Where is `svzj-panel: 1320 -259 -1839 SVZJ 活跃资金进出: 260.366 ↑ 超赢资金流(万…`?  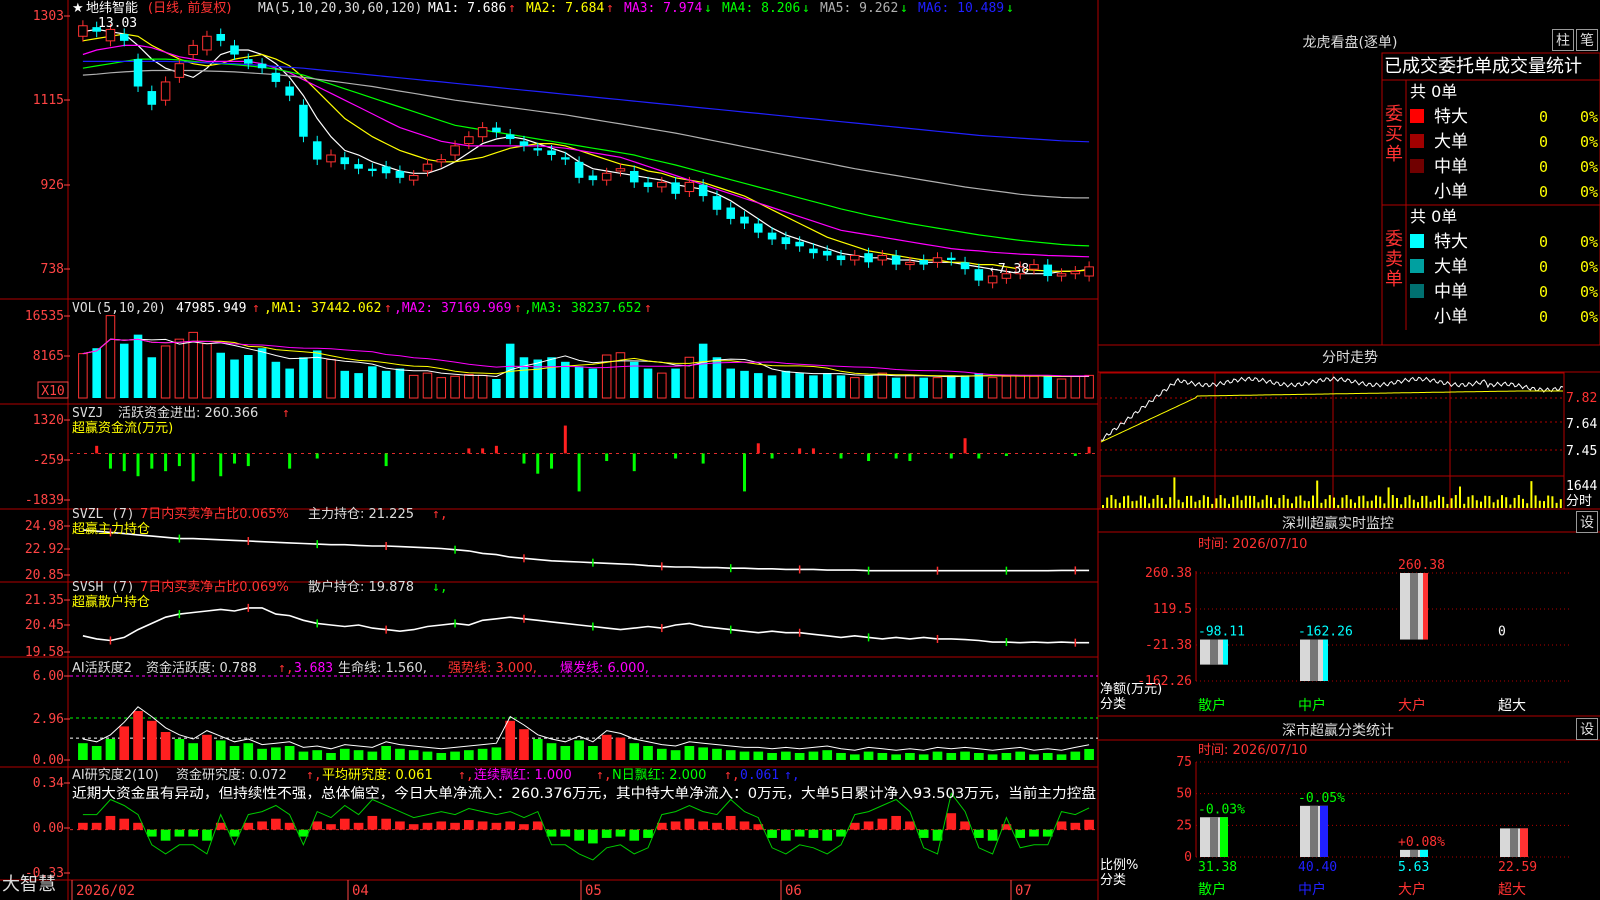 svzj-panel: 1320 -259 -1839 SVZJ 活跃资金进出: 260.366 ↑ 超赢资金流(万… is located at coordinates (561, 456).